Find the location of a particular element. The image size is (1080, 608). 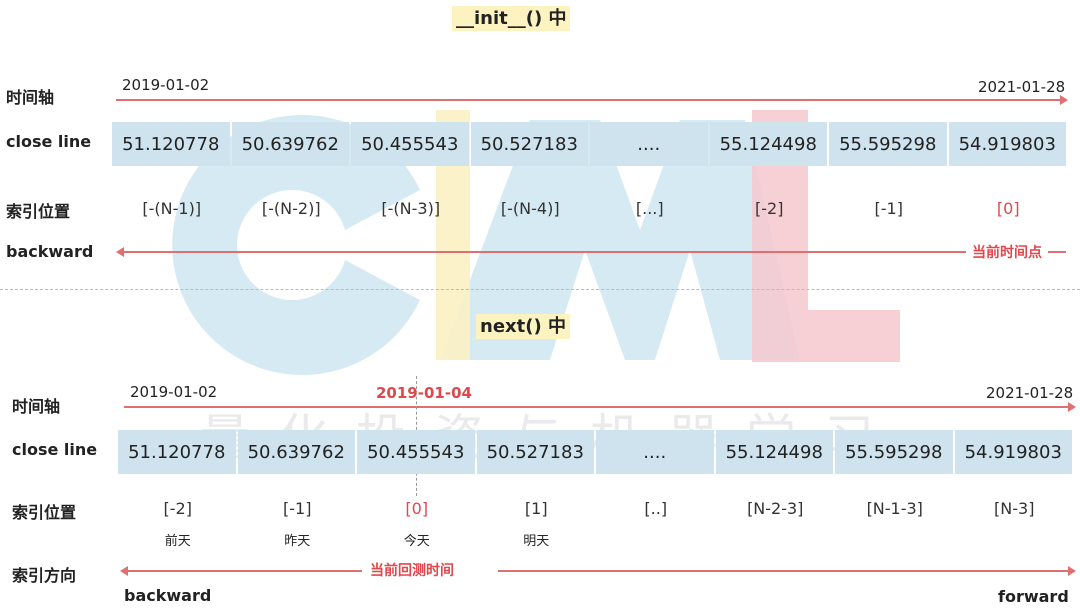

top-close-cell: 50.455543 is located at coordinates (410, 144).